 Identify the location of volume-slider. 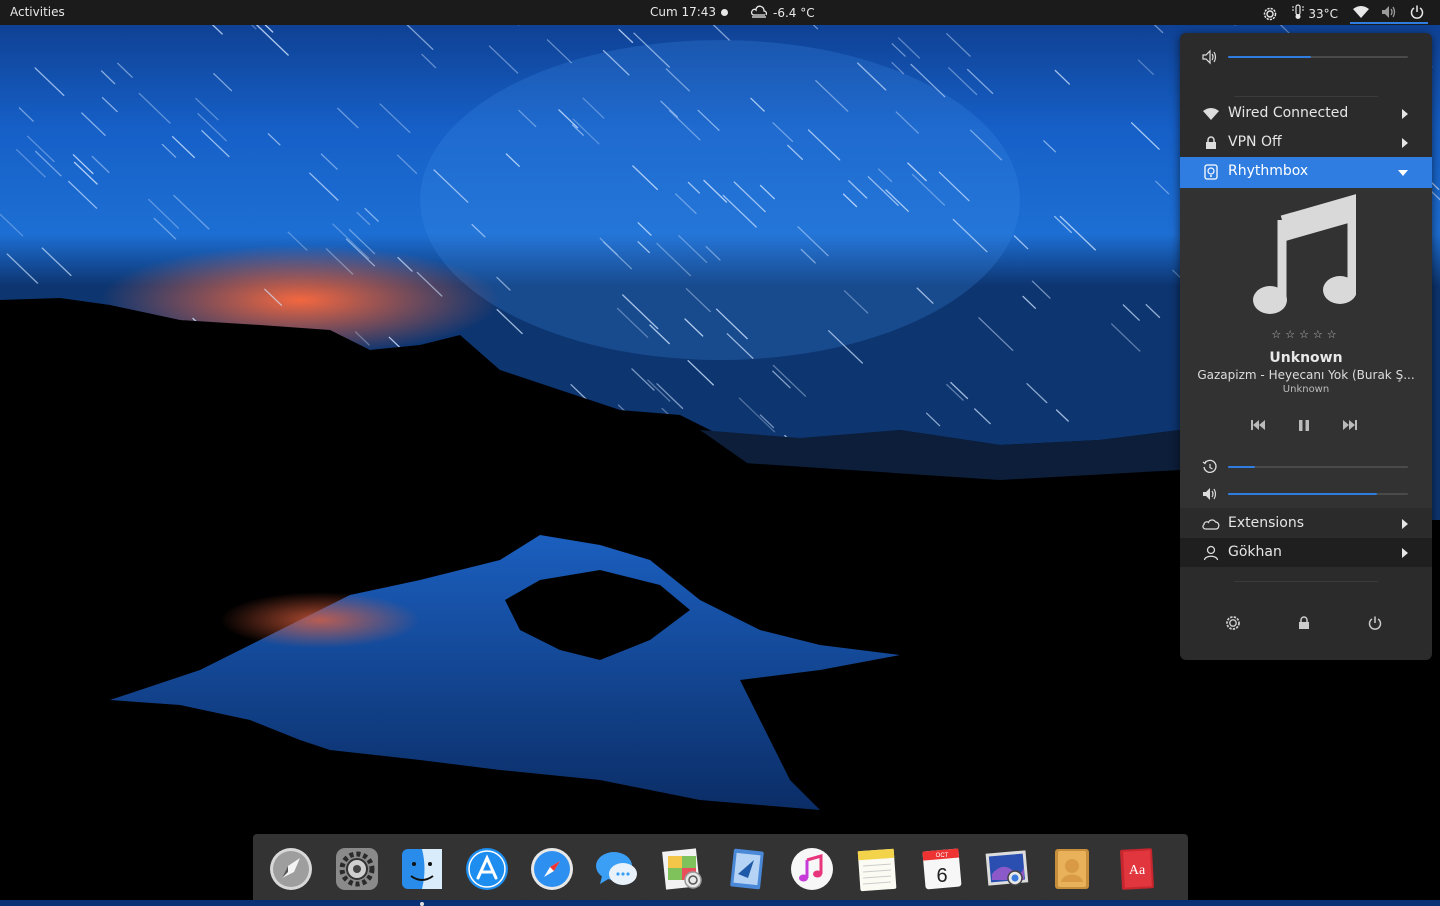
(1318, 57).